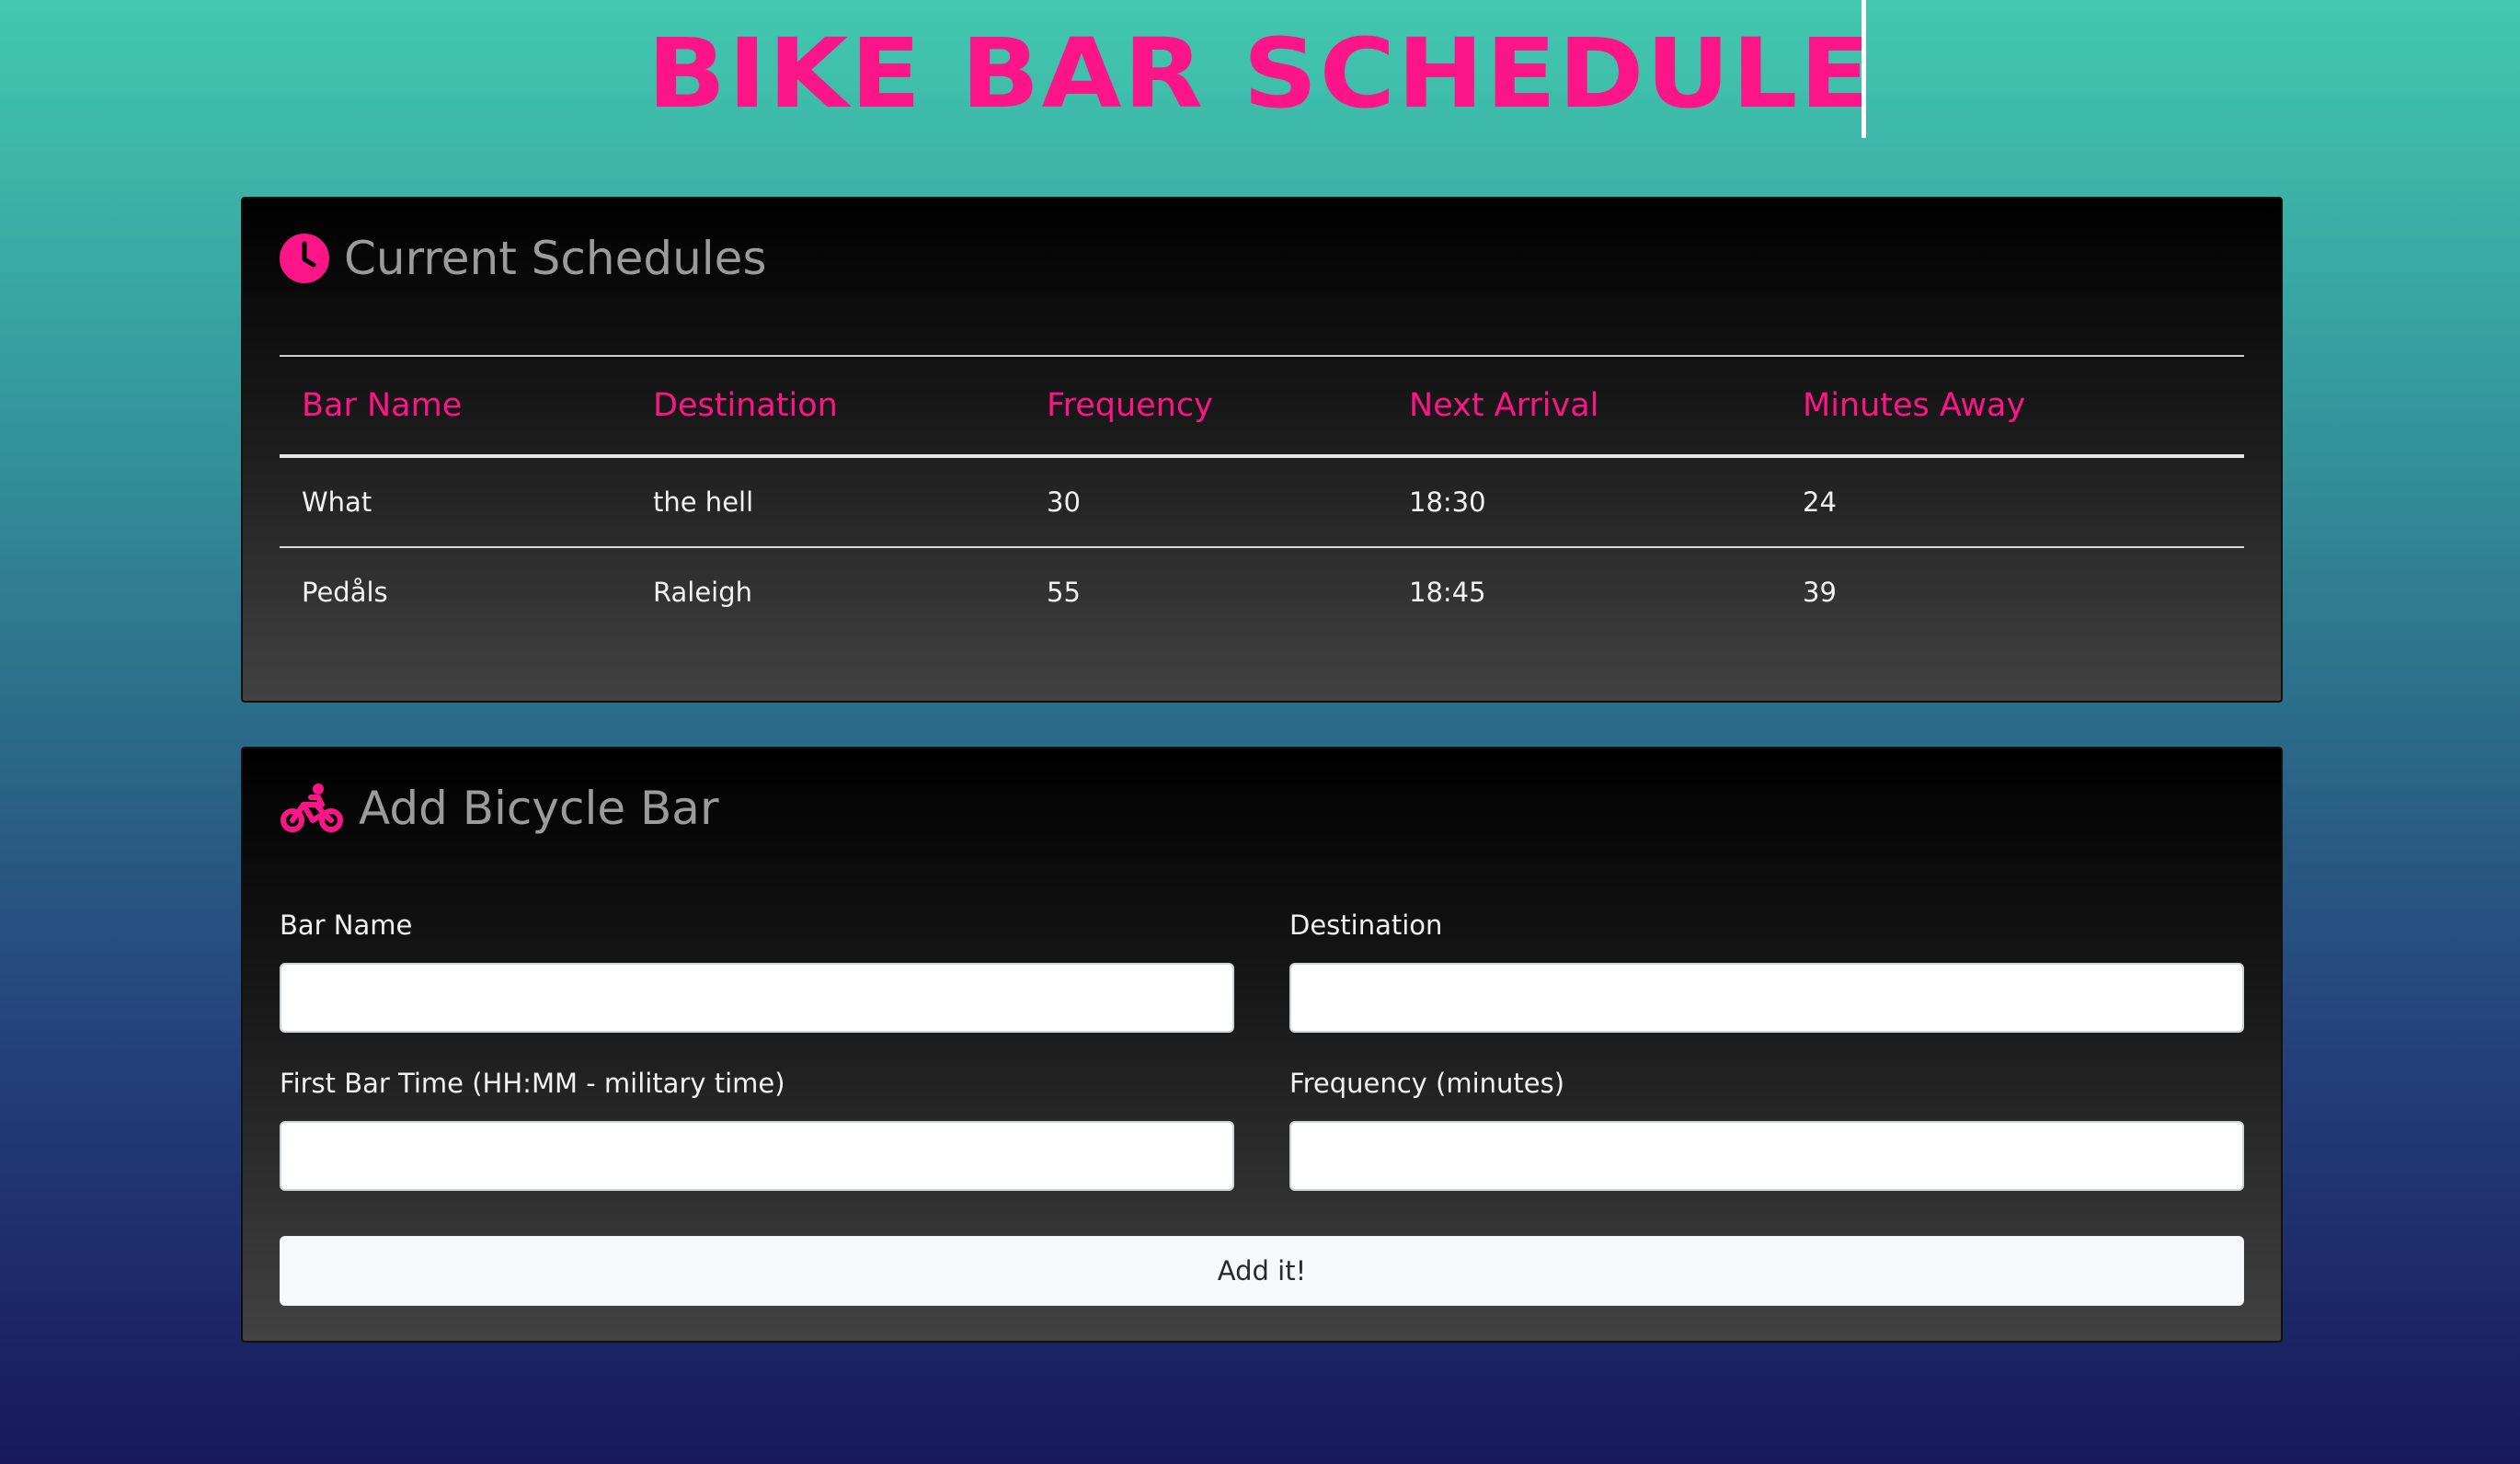 This screenshot has width=2520, height=1464. Describe the element at coordinates (1064, 592) in the screenshot. I see `cell-frequency: 55` at that location.